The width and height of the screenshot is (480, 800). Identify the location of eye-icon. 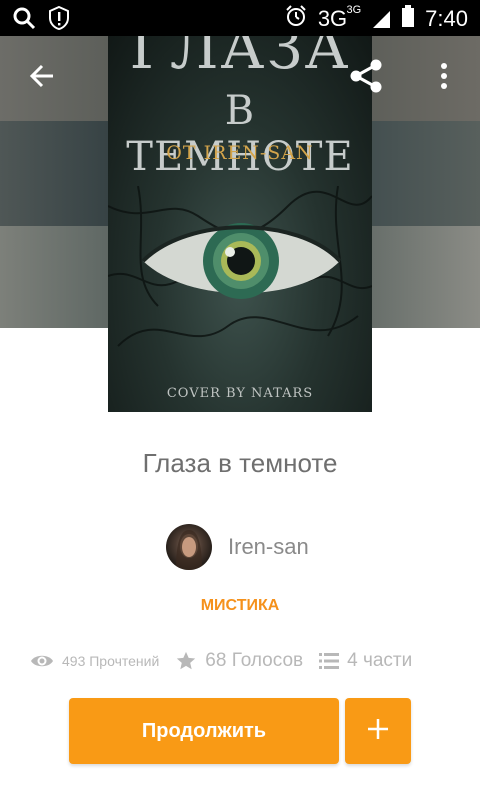
(42, 661).